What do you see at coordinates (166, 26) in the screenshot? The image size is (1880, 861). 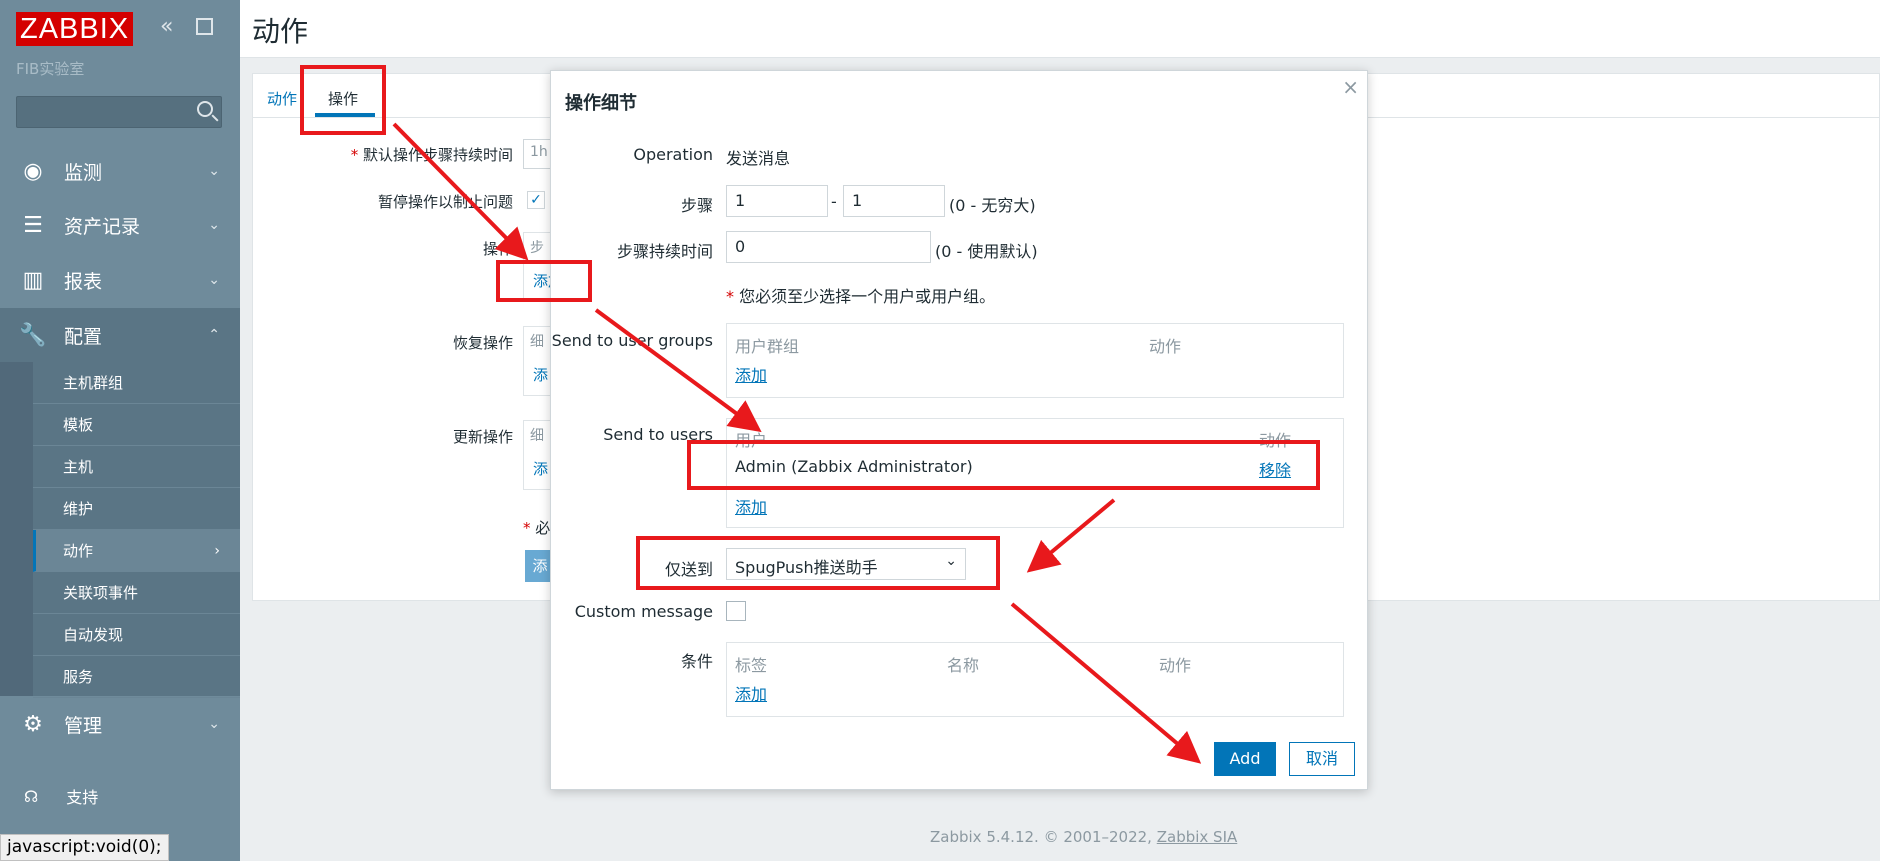 I see `collapse-icon: «` at bounding box center [166, 26].